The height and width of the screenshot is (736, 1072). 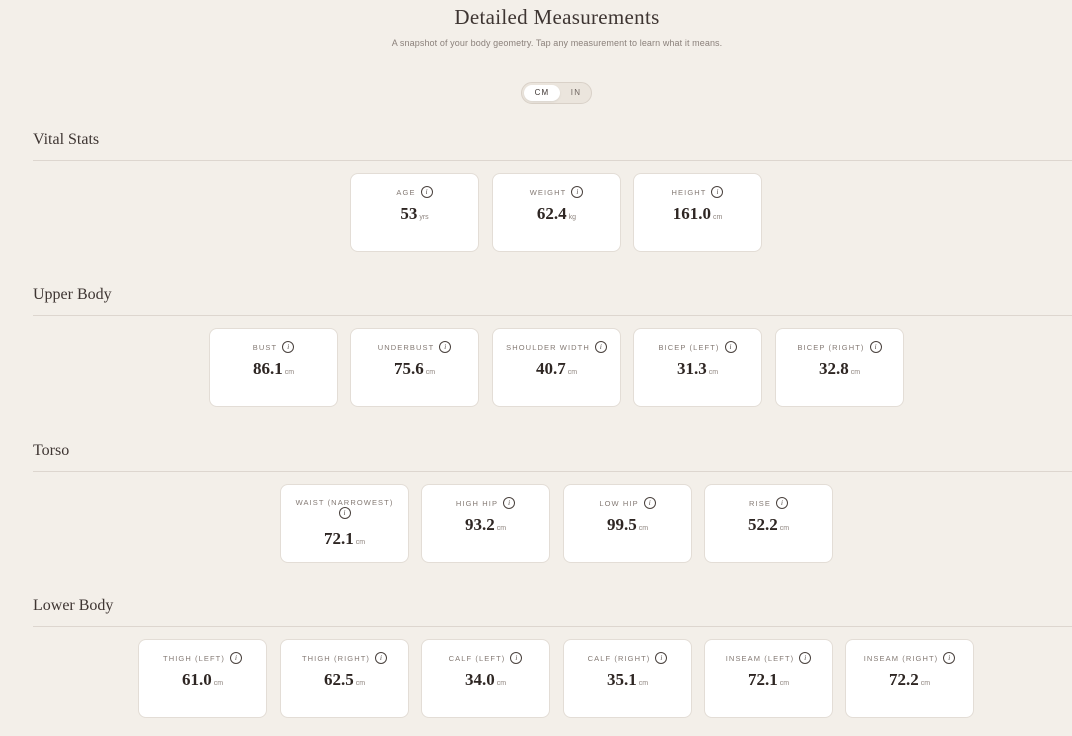 What do you see at coordinates (576, 93) in the screenshot?
I see `unit-option-in: IN` at bounding box center [576, 93].